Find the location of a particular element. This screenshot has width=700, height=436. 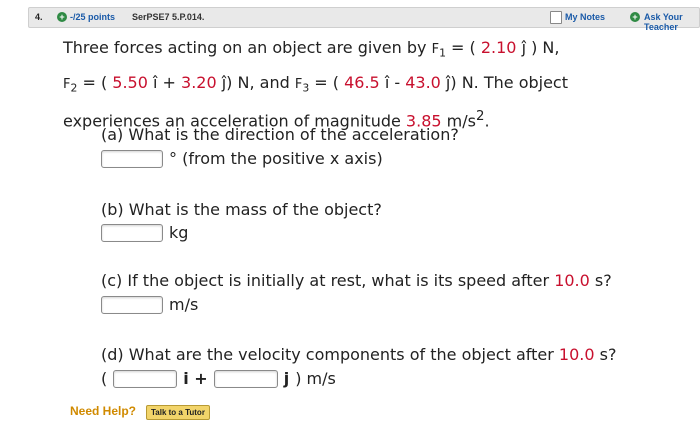

force-1-symbol: F1 is located at coordinates (438, 51).